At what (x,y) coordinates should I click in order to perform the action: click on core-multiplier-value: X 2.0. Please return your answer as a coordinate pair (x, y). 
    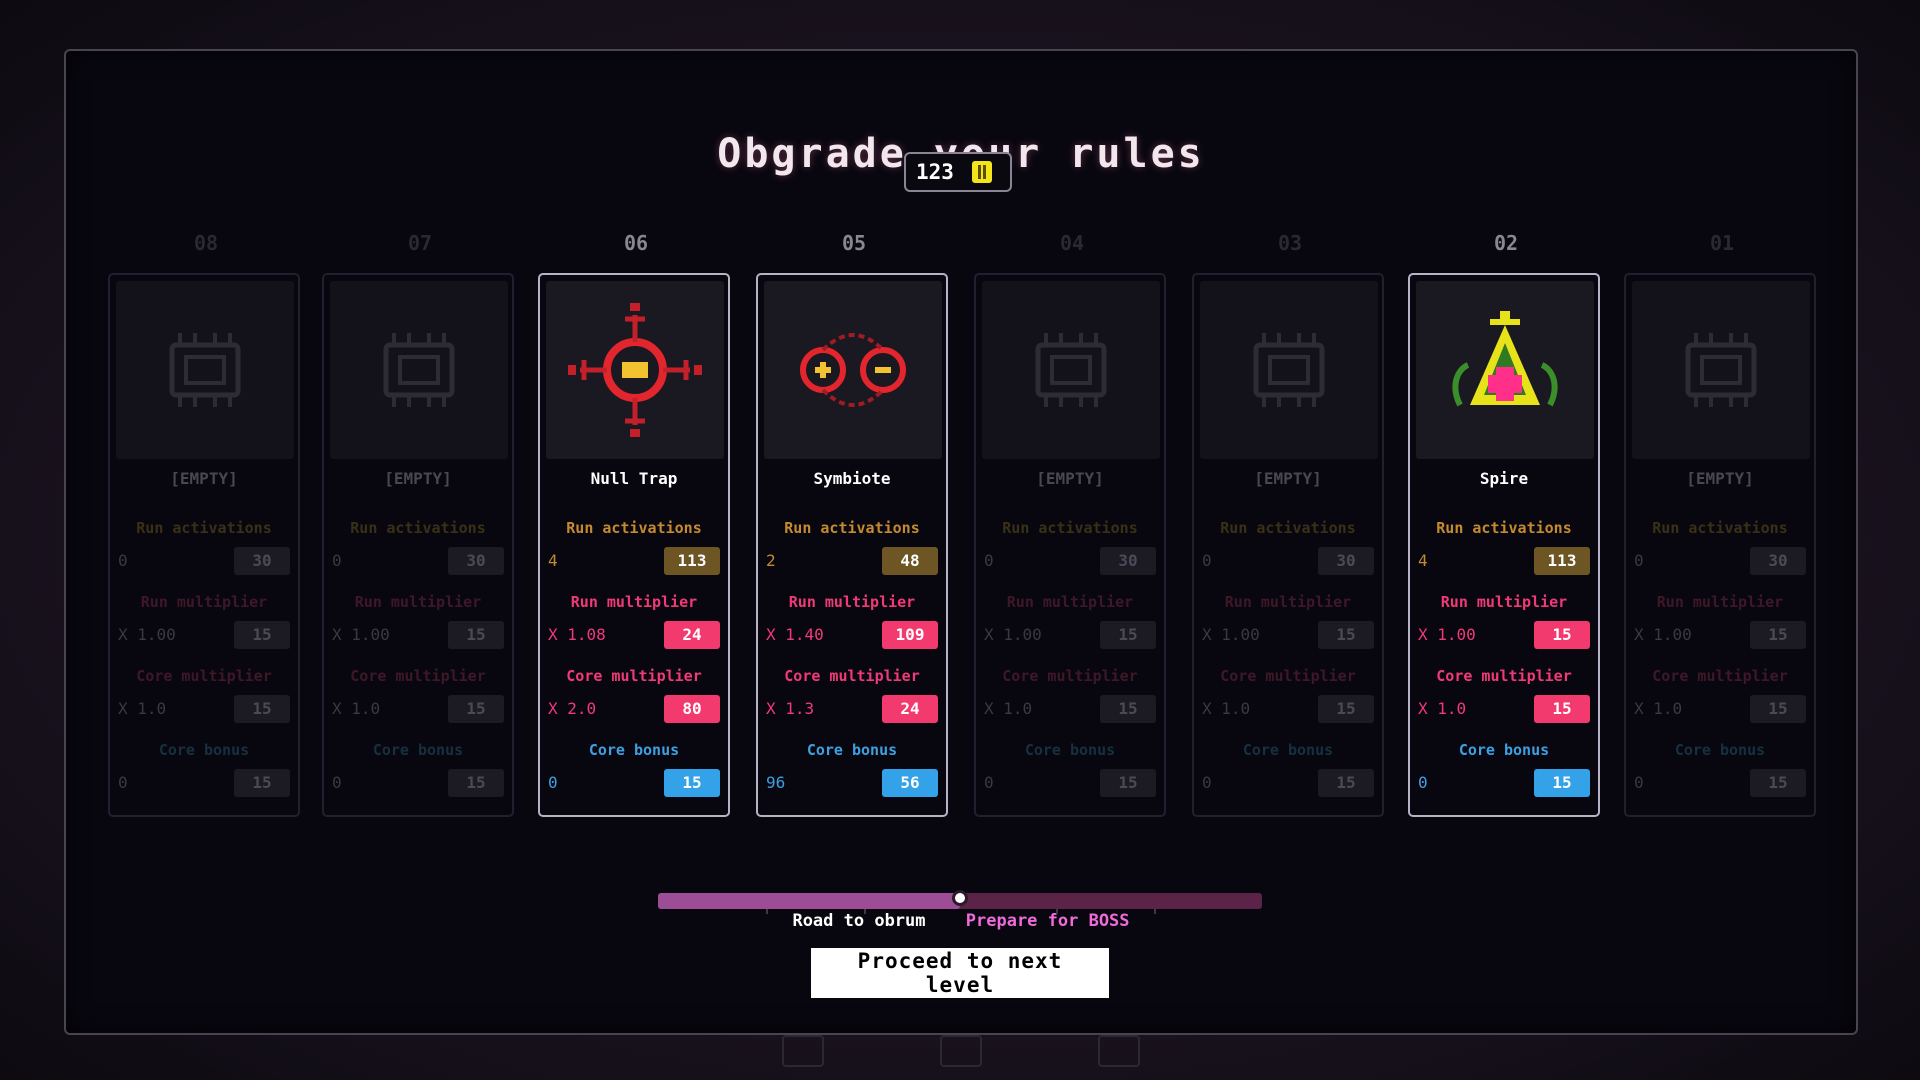
    Looking at the image, I should click on (572, 708).